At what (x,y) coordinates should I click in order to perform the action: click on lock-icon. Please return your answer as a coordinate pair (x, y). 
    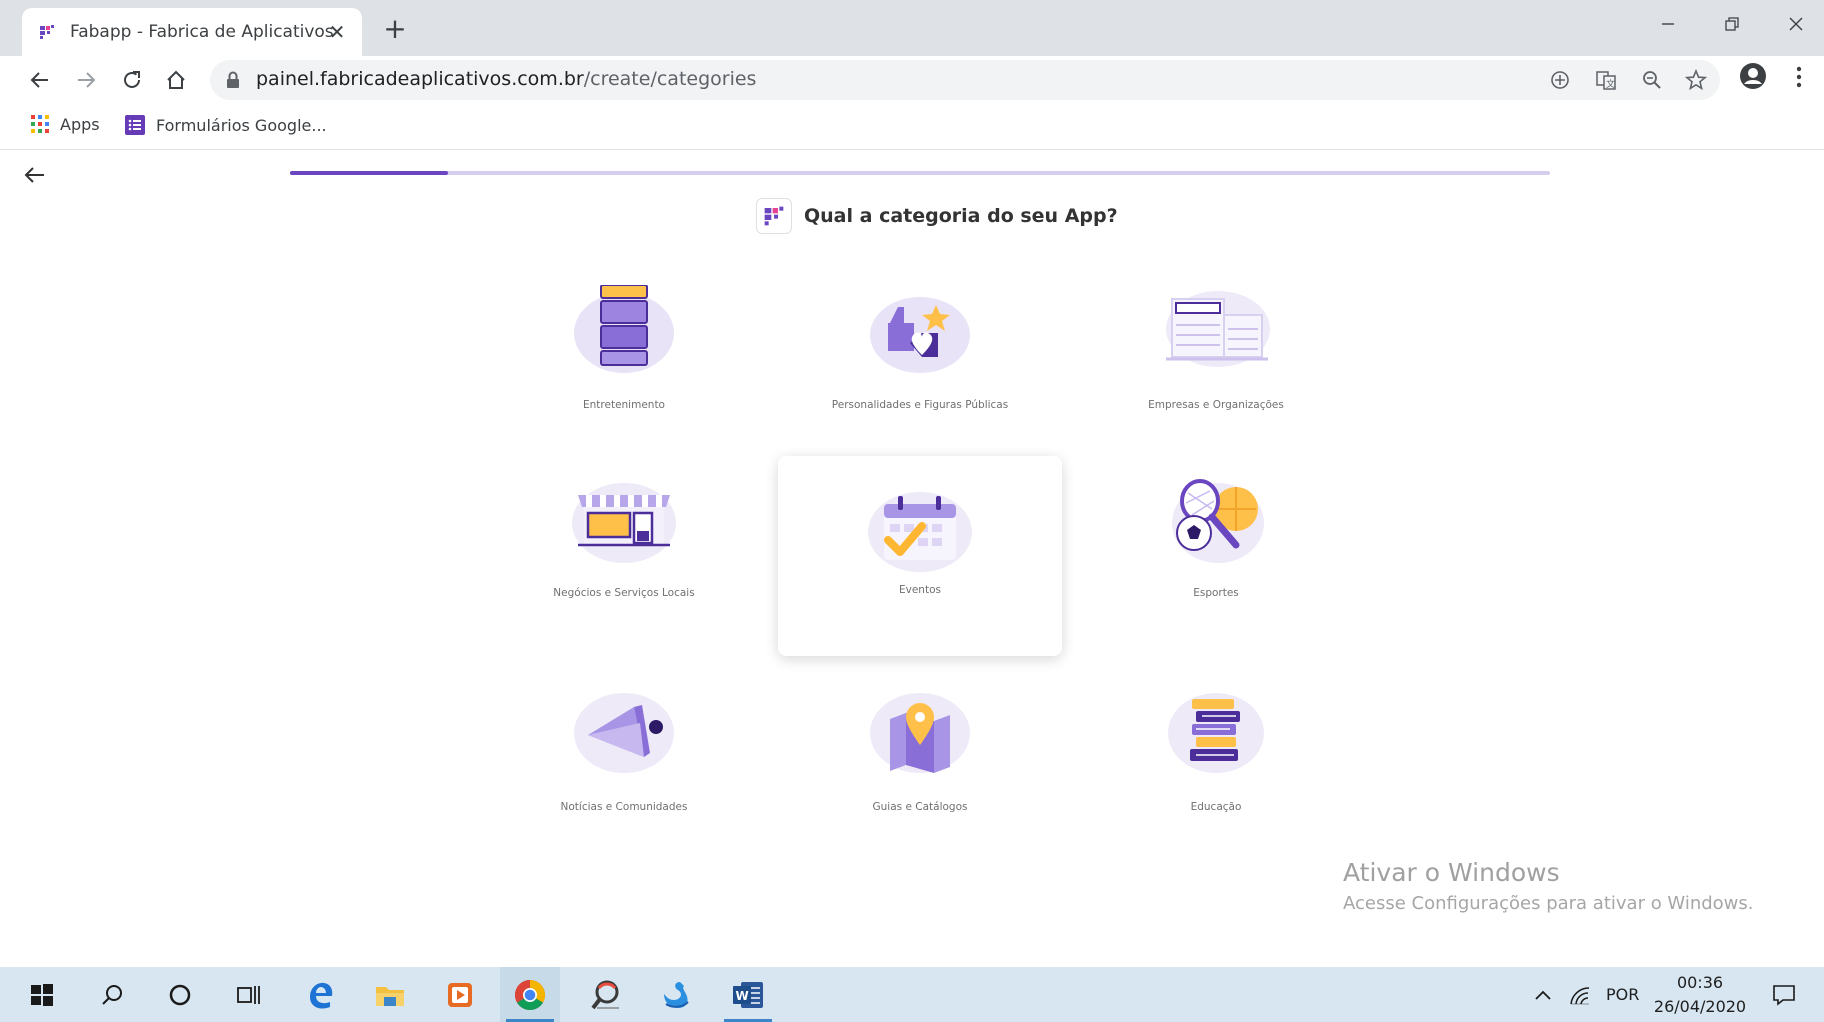
    Looking at the image, I should click on (233, 79).